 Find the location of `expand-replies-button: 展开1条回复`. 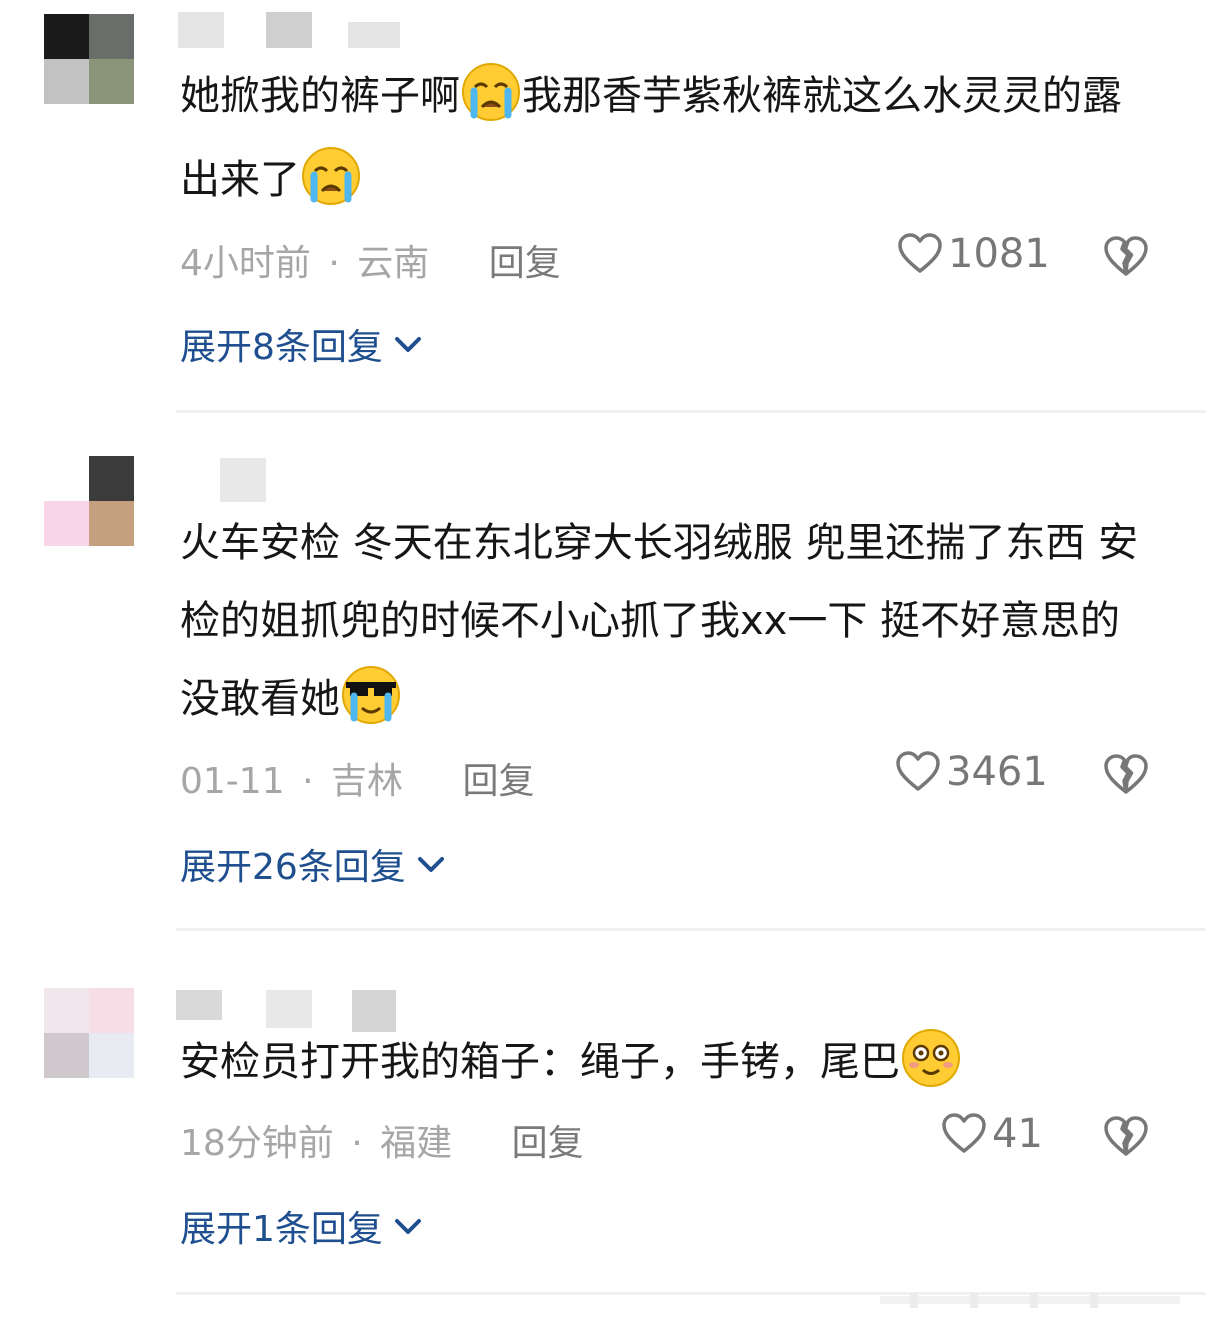

expand-replies-button: 展开1条回复 is located at coordinates (302, 1226).